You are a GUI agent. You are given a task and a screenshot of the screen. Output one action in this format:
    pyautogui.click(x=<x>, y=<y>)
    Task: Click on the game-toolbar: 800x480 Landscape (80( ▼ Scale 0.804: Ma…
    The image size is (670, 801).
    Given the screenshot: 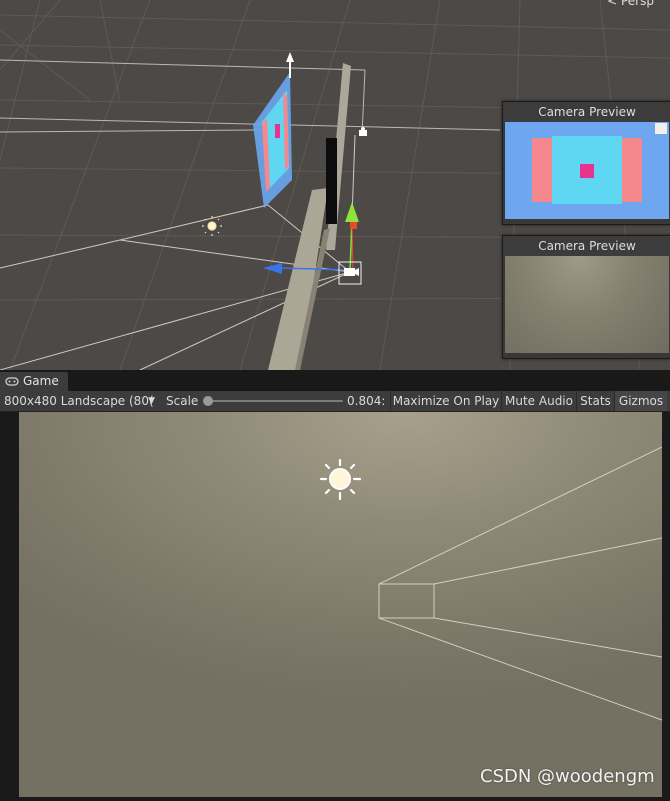 What is the action you would take?
    pyautogui.click(x=335, y=401)
    